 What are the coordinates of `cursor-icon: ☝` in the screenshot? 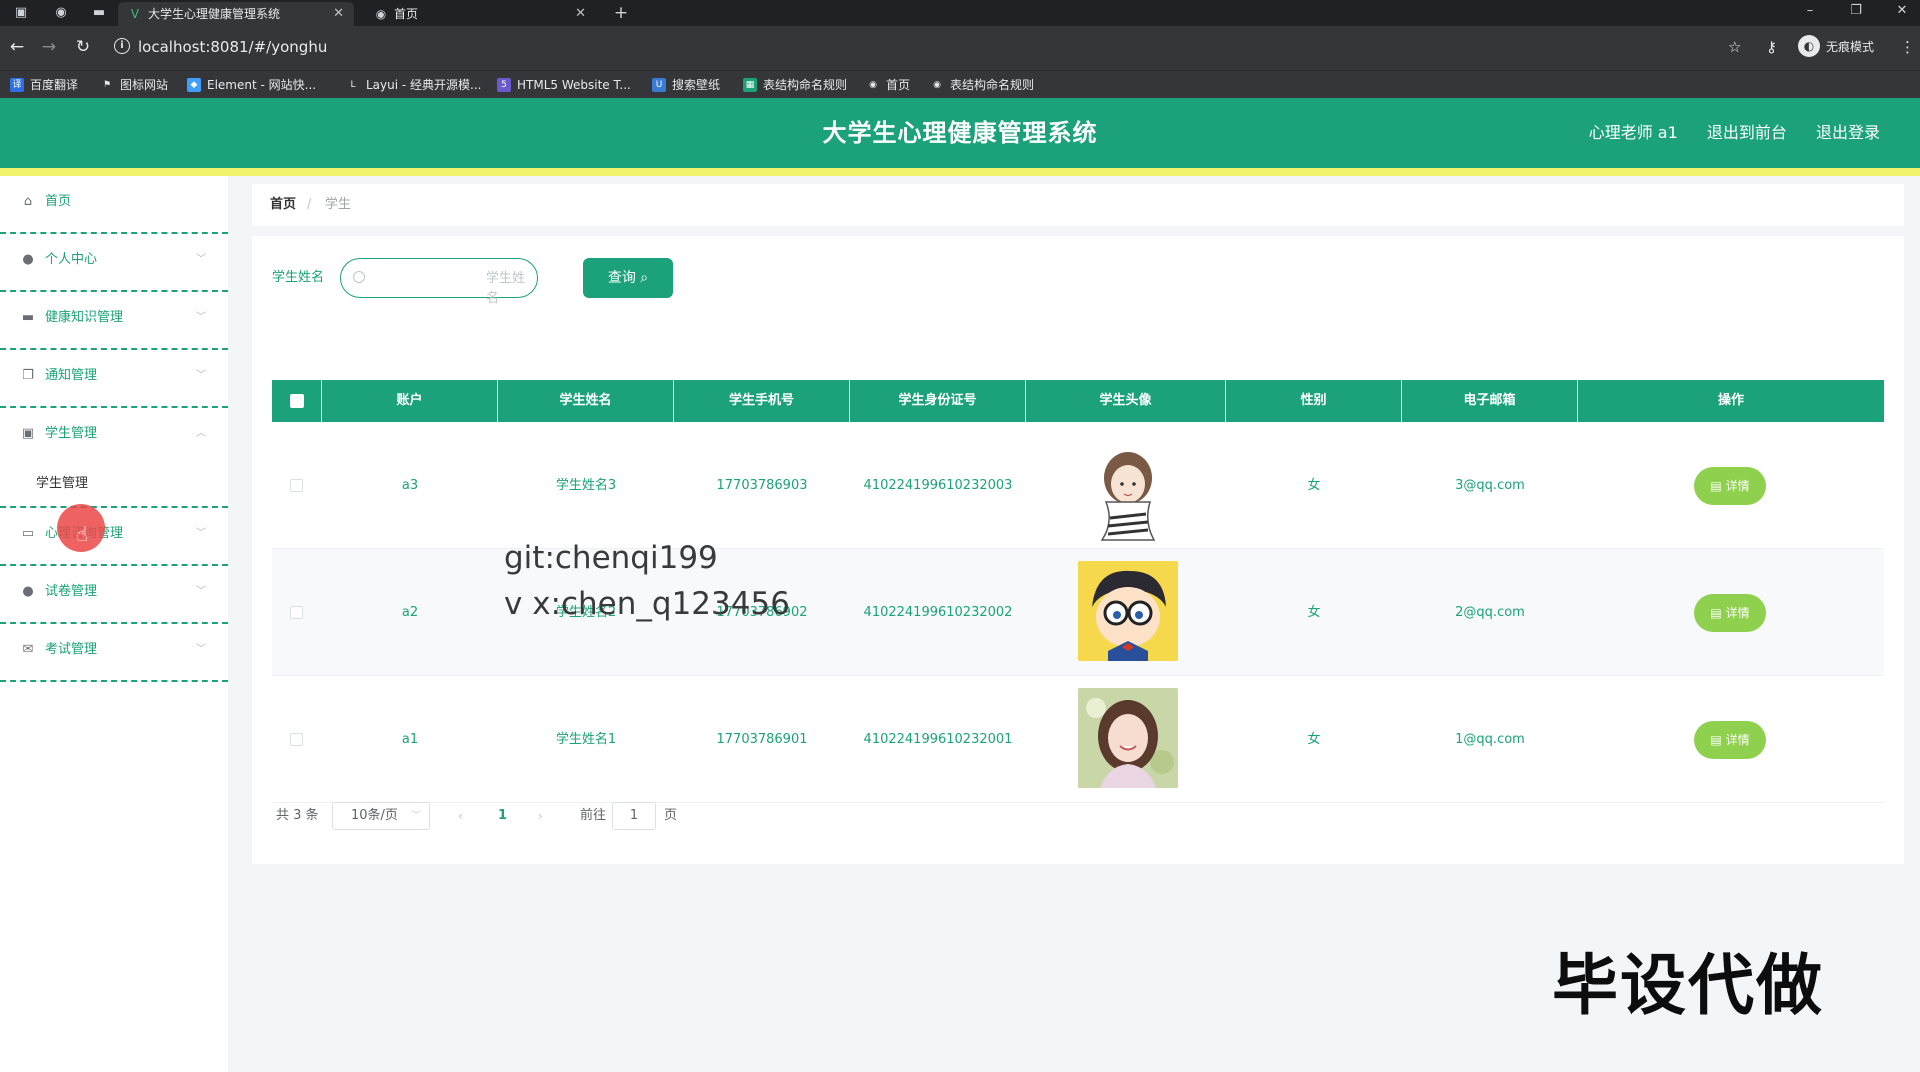 It's located at (82, 534).